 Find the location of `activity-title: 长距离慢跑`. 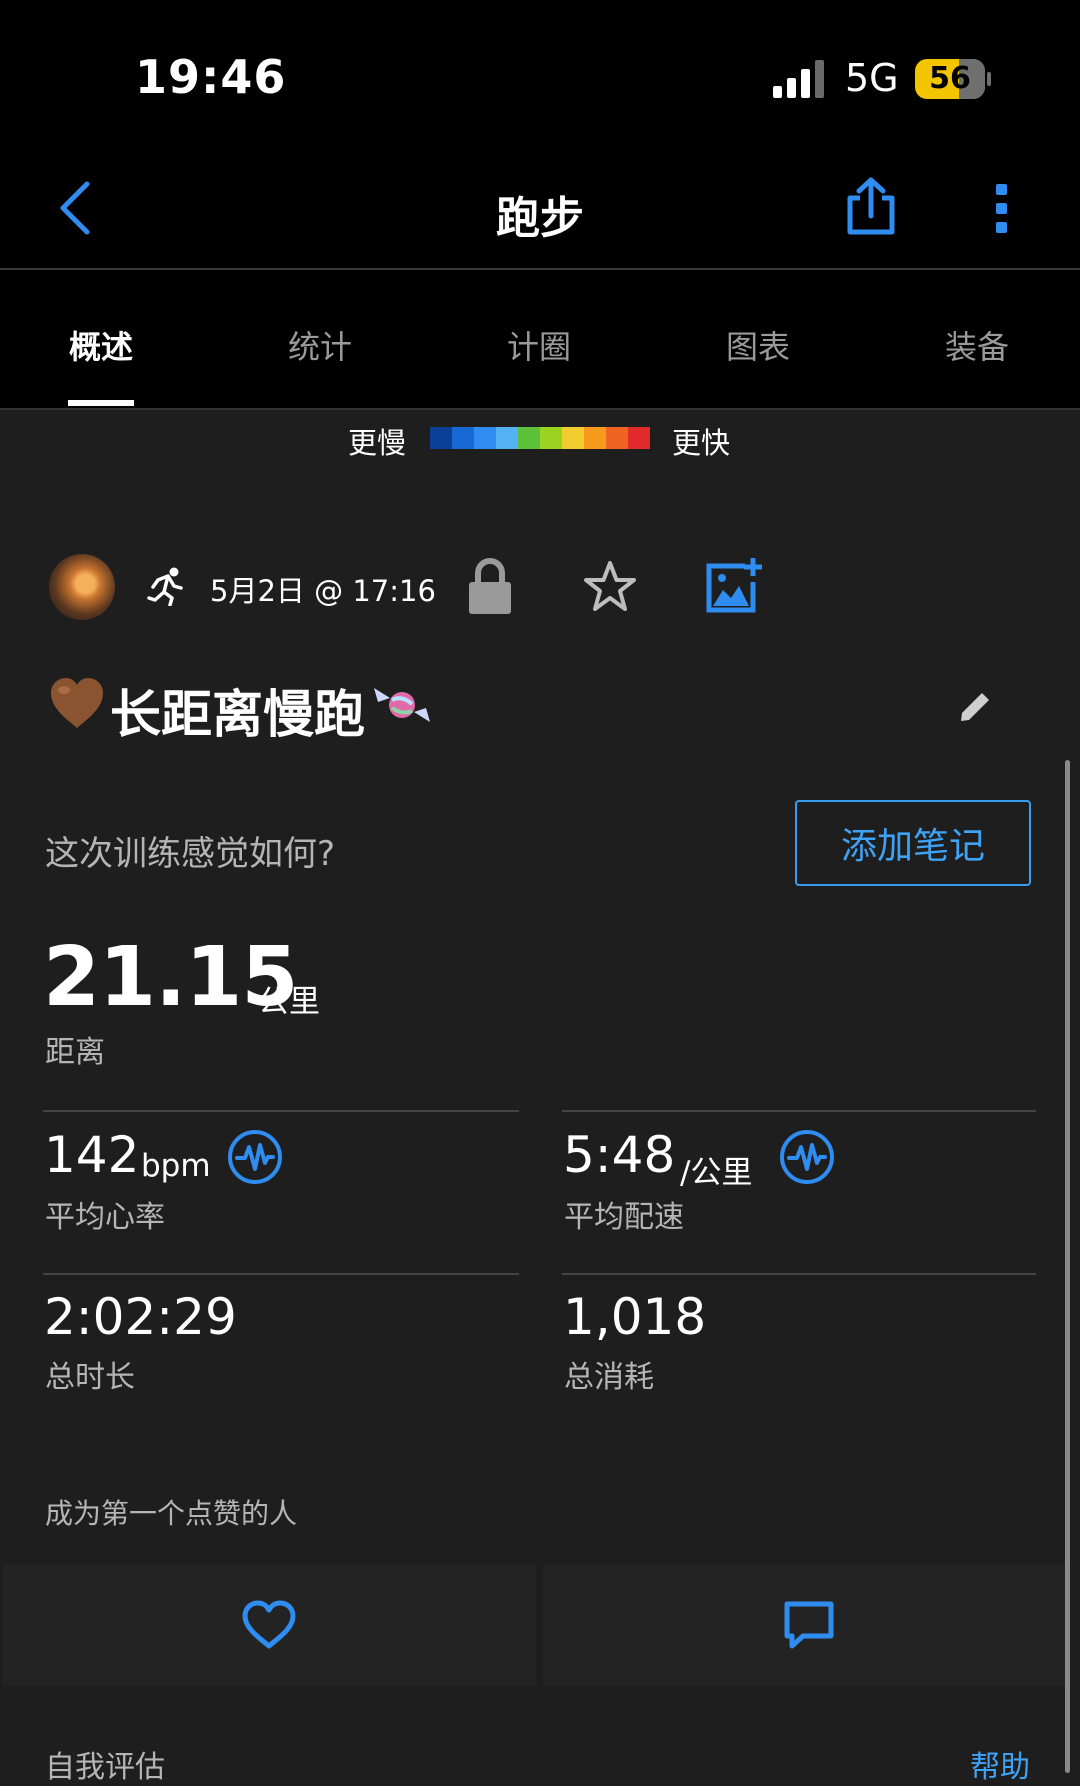

activity-title: 长距离慢跑 is located at coordinates (238, 715).